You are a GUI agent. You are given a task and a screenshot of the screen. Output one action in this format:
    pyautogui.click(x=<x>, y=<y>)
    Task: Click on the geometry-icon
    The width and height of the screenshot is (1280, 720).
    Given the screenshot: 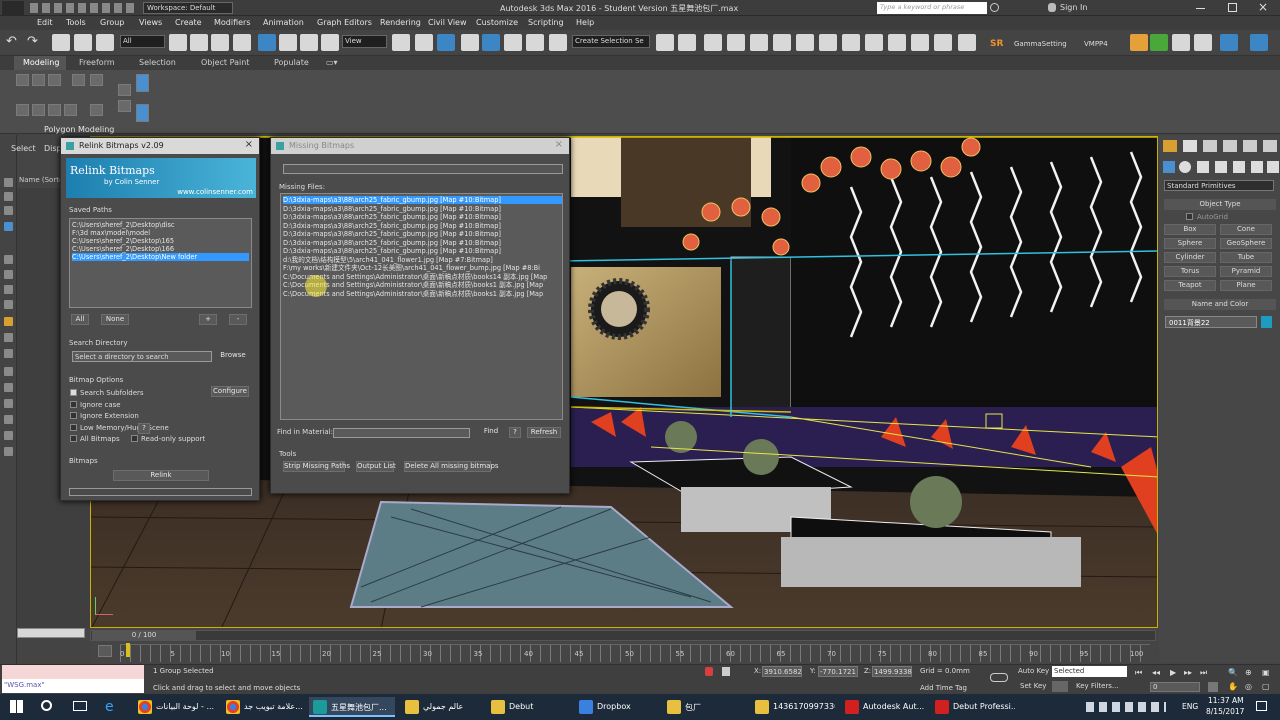 What is the action you would take?
    pyautogui.click(x=1169, y=167)
    